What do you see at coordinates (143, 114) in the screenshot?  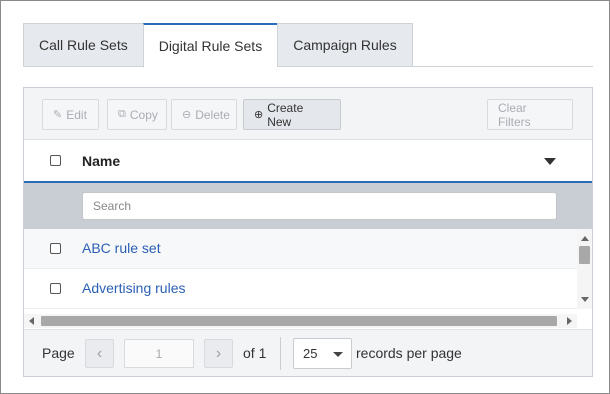 I see `copy-button-label: Copy` at bounding box center [143, 114].